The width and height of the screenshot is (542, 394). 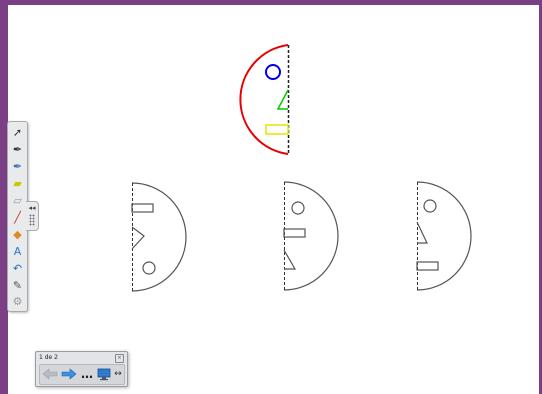 I want to click on grip-dots-icon, so click(x=32, y=220).